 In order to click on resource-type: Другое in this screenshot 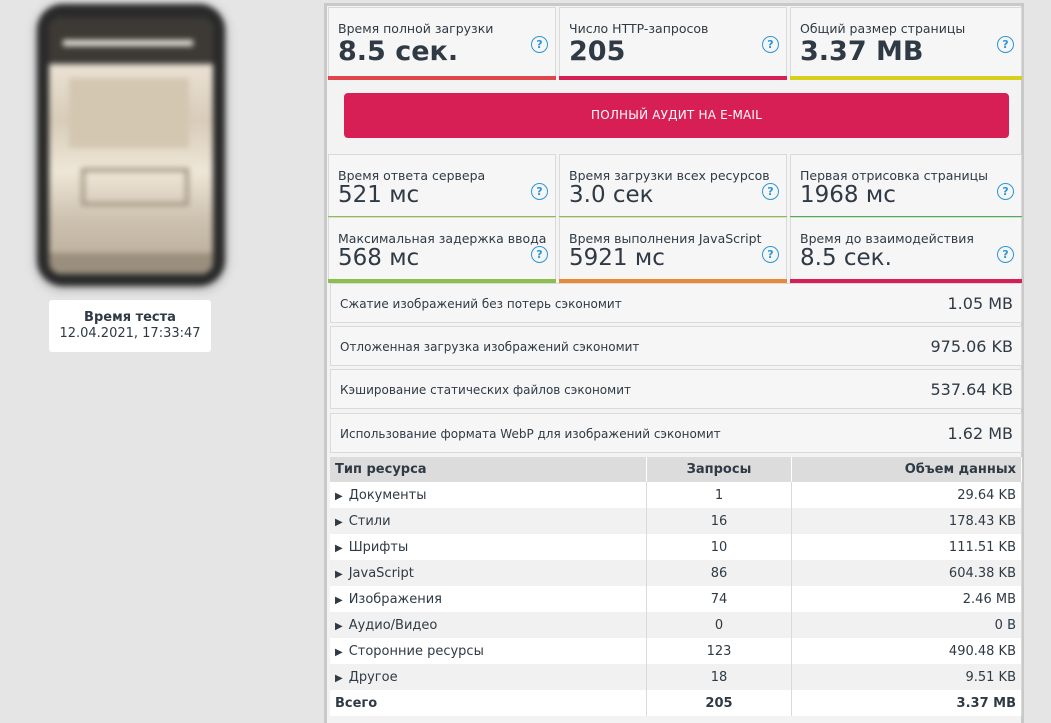, I will do `click(373, 677)`.